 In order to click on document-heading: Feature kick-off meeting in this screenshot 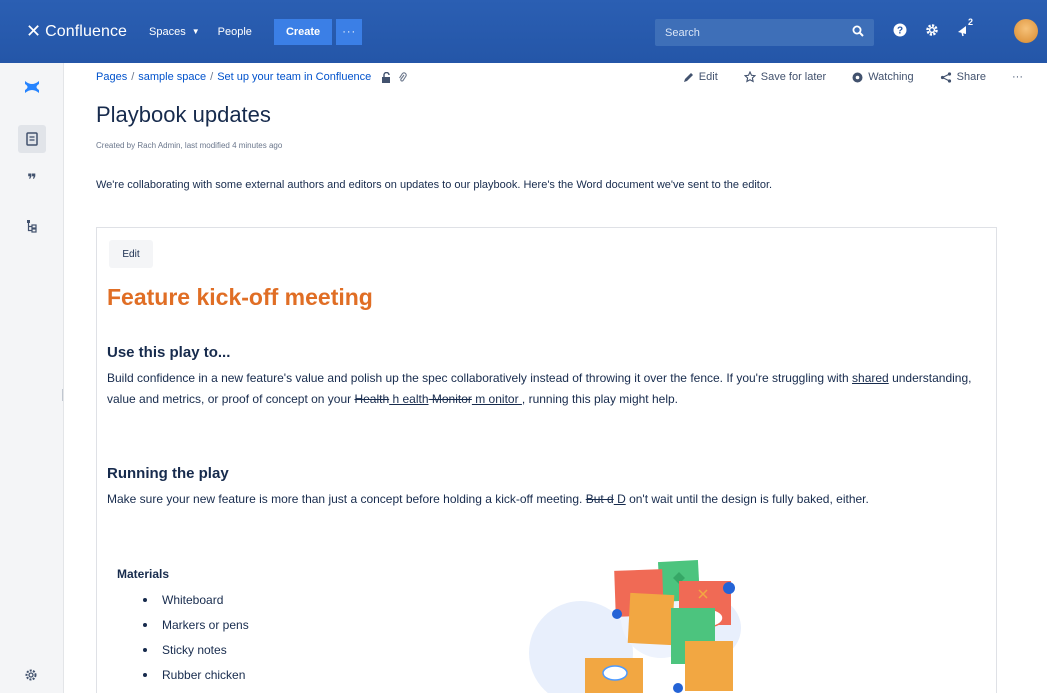, I will do `click(240, 297)`.